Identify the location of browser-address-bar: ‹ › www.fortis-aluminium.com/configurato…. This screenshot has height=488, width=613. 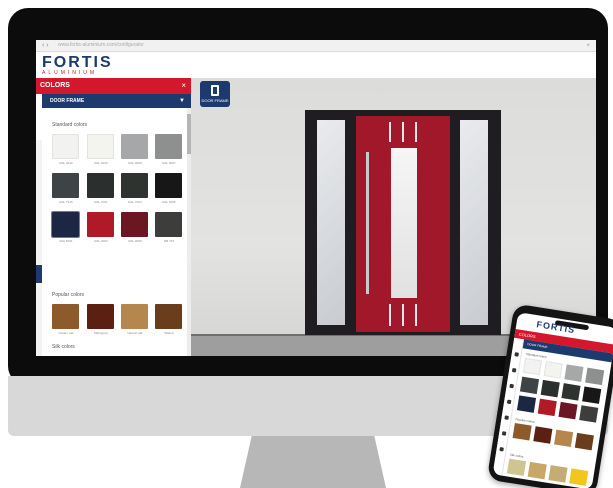
(316, 46).